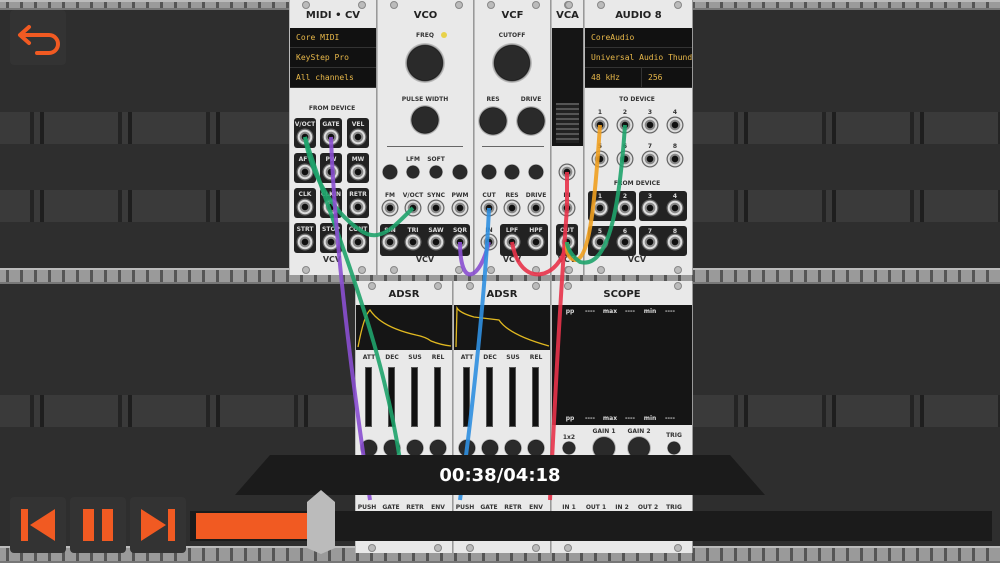 The height and width of the screenshot is (563, 1000). Describe the element at coordinates (425, 99) in the screenshot. I see `label: PULSE WIDTH` at that location.